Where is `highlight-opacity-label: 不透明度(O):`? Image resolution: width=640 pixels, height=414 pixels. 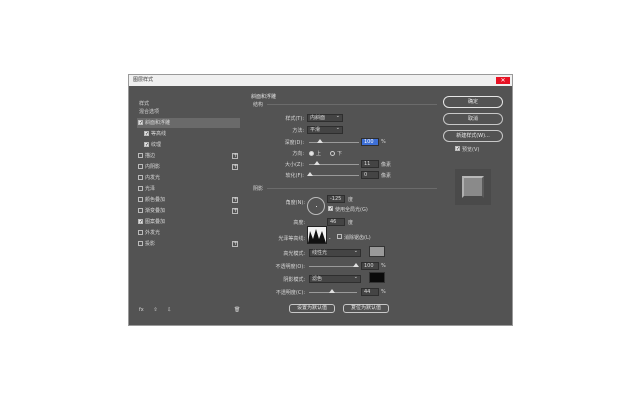 highlight-opacity-label: 不透明度(O): is located at coordinates (290, 267).